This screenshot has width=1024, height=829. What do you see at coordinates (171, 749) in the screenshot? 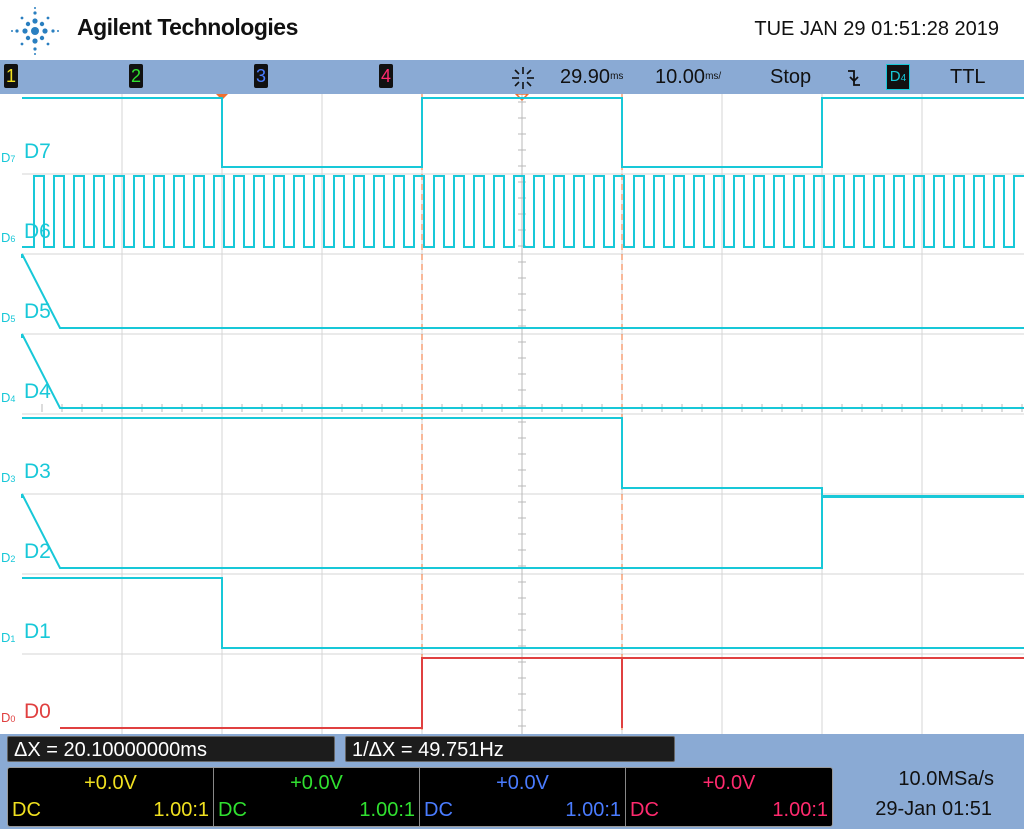
I see `delta-x-readout: ΔX = 20.10000000ms` at bounding box center [171, 749].